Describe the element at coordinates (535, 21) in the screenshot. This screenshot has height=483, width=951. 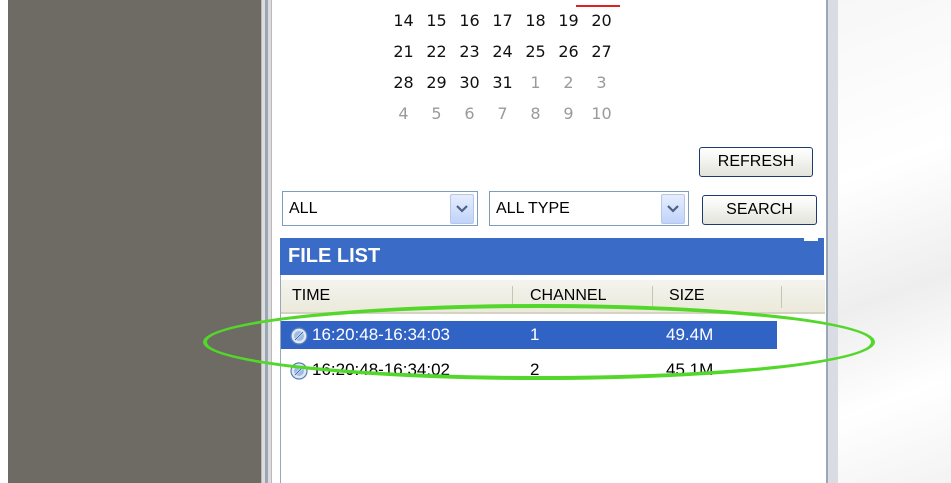
I see `calendar-day: 18` at that location.